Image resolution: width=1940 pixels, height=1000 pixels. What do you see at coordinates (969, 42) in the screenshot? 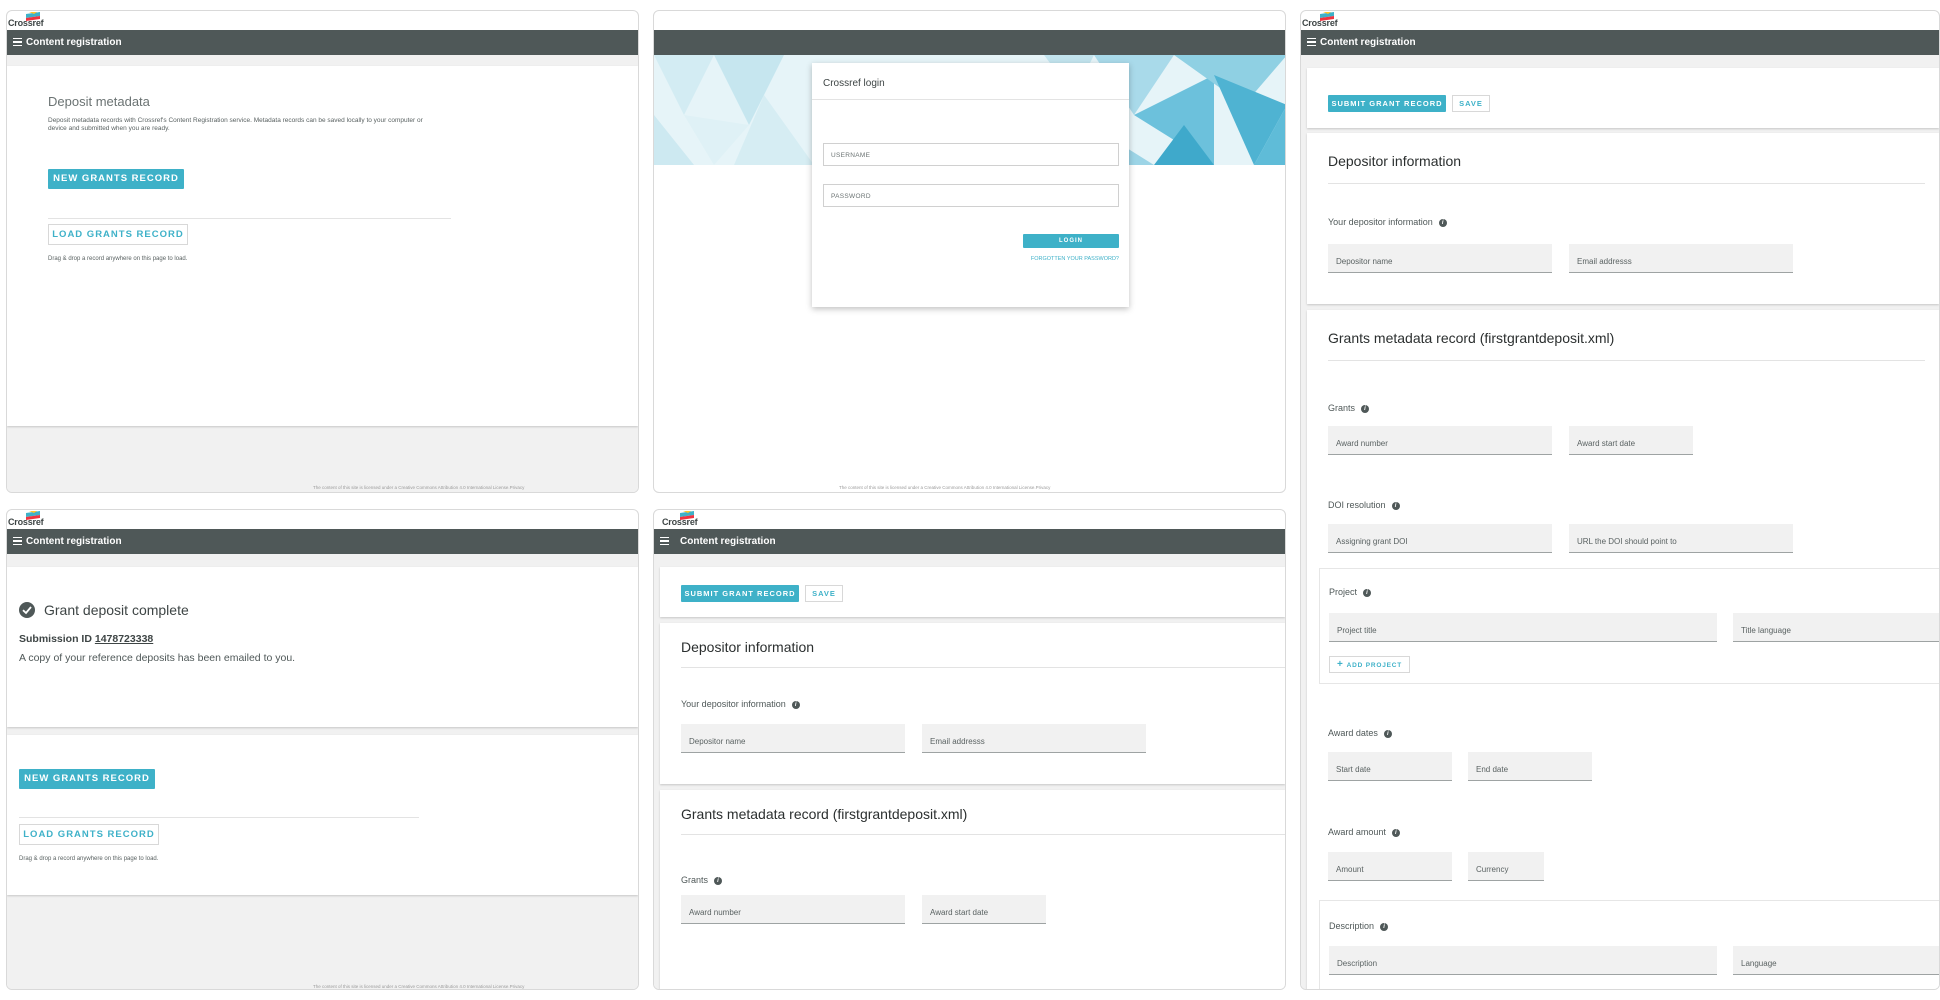
I see `app-bar-empty` at bounding box center [969, 42].